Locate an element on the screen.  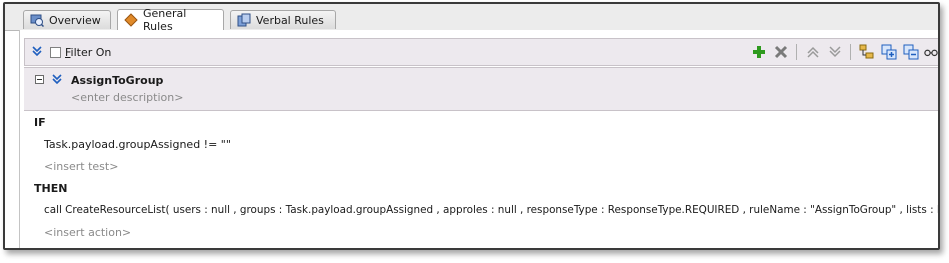
tab-verbal-rules-label: Verbal Rules is located at coordinates (290, 20).